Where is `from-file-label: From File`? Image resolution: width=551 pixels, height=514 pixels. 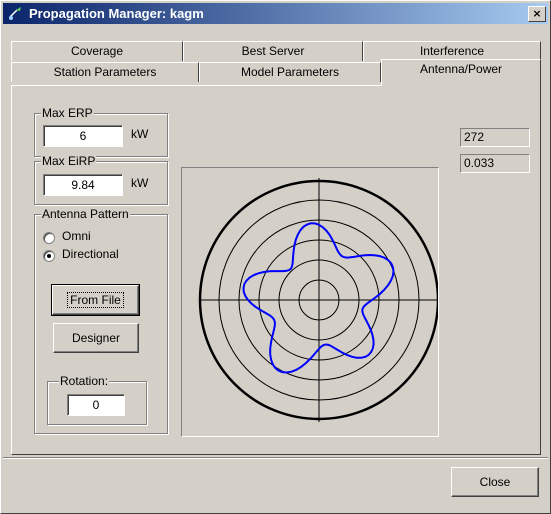
from-file-label: From File is located at coordinates (95, 300).